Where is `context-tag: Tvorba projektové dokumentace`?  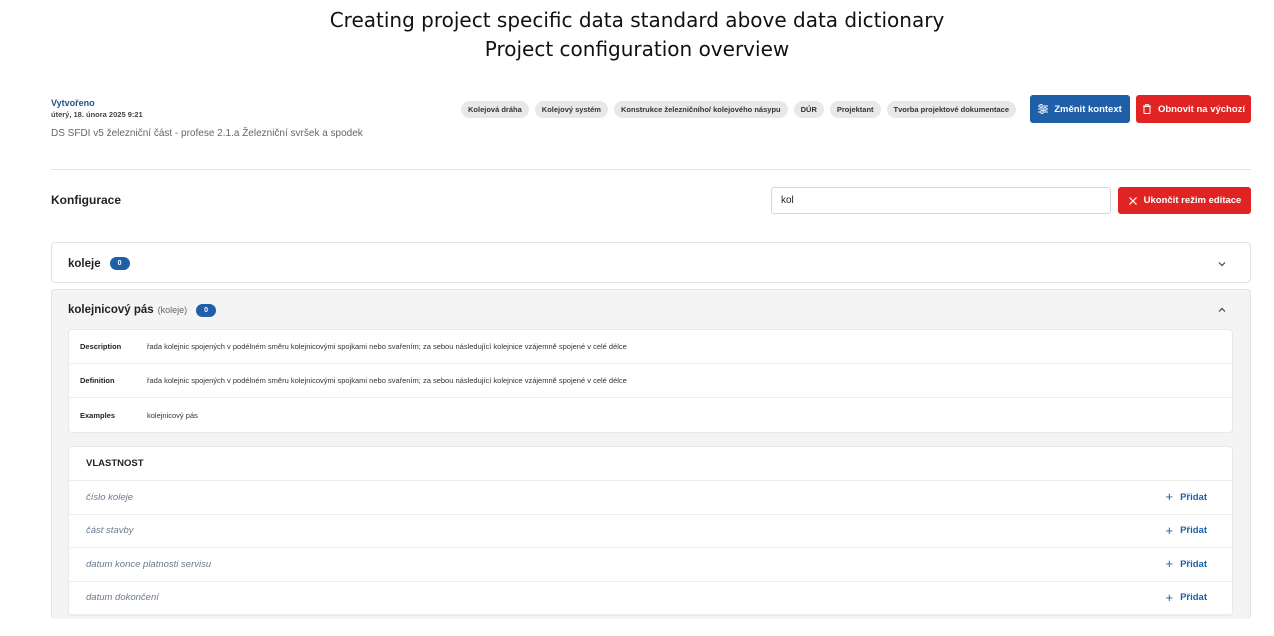 context-tag: Tvorba projektové dokumentace is located at coordinates (951, 109).